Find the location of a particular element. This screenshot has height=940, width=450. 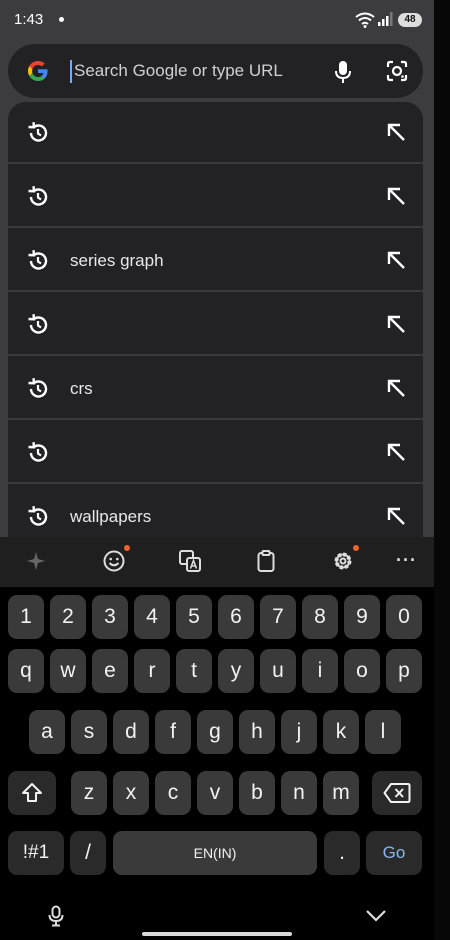

key: i is located at coordinates (320, 671).